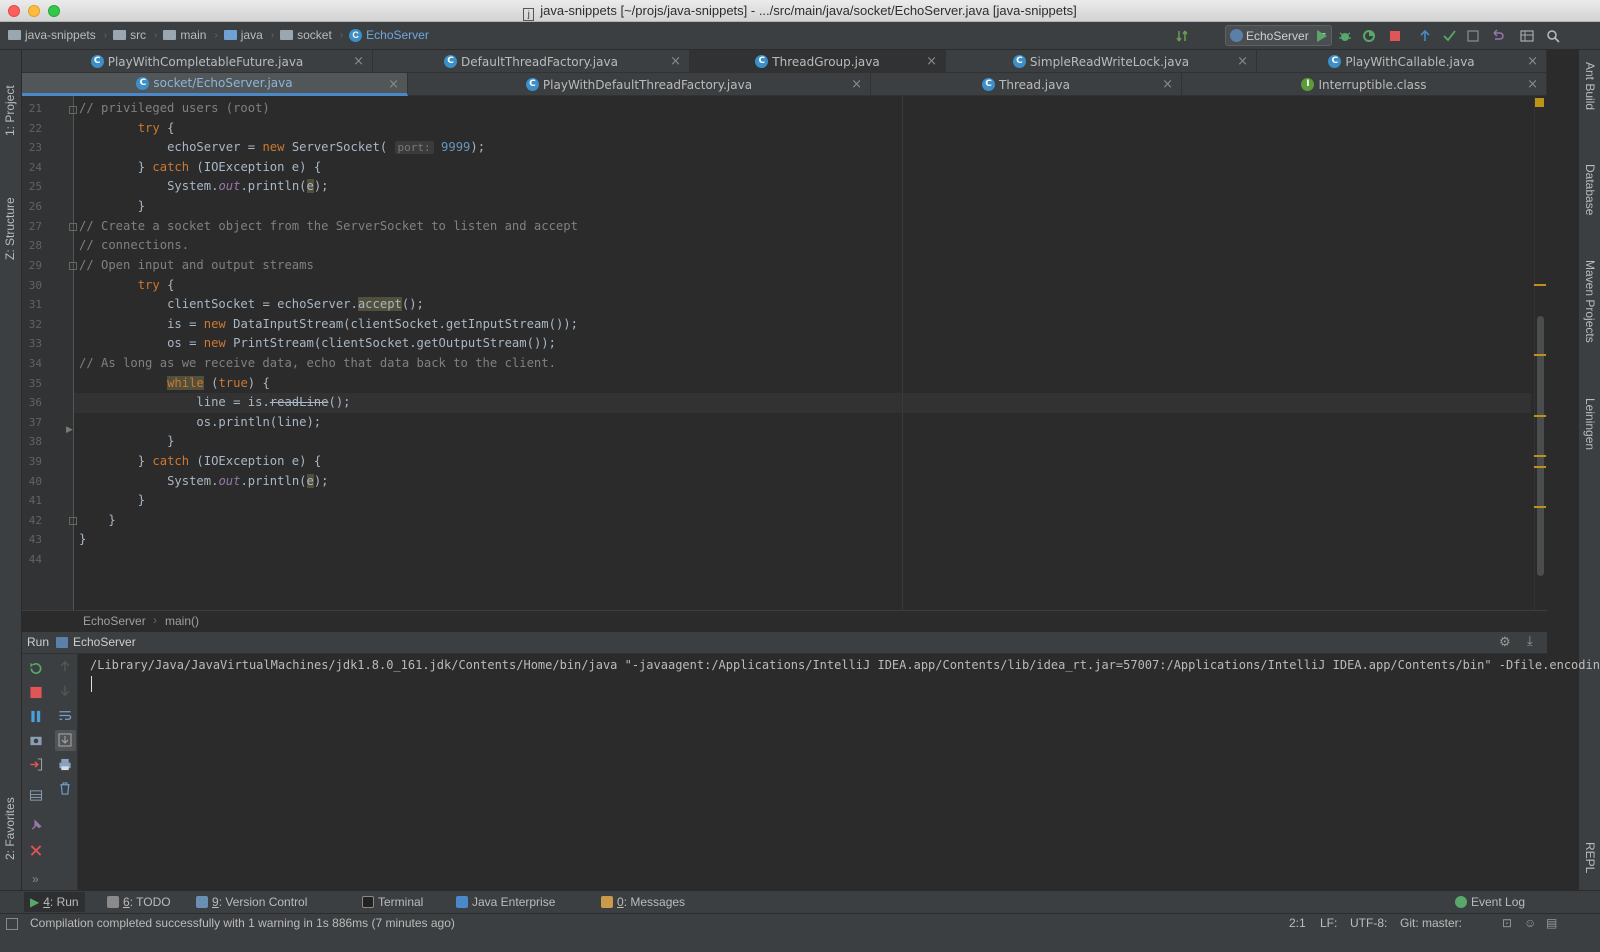  Describe the element at coordinates (251, 902) in the screenshot. I see `tool-version-control: 9: Version Control` at that location.